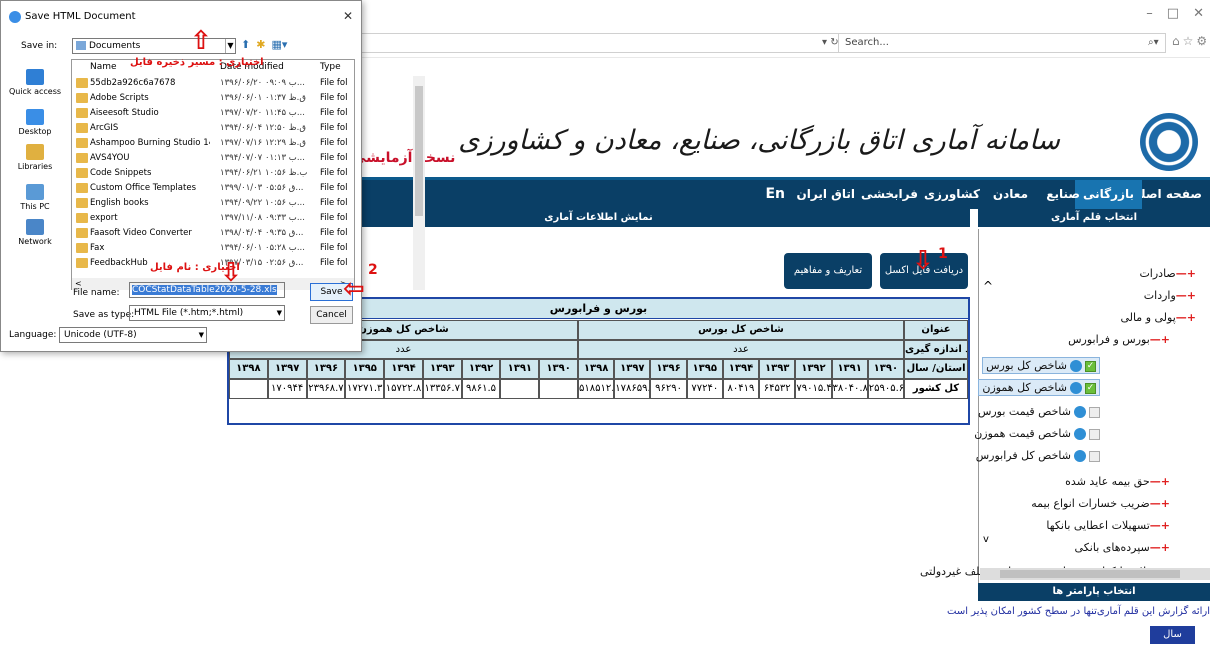 This screenshot has height=650, width=1210. I want to click on tree-item-8: شاخص کل فرابورس, so click(1038, 455).